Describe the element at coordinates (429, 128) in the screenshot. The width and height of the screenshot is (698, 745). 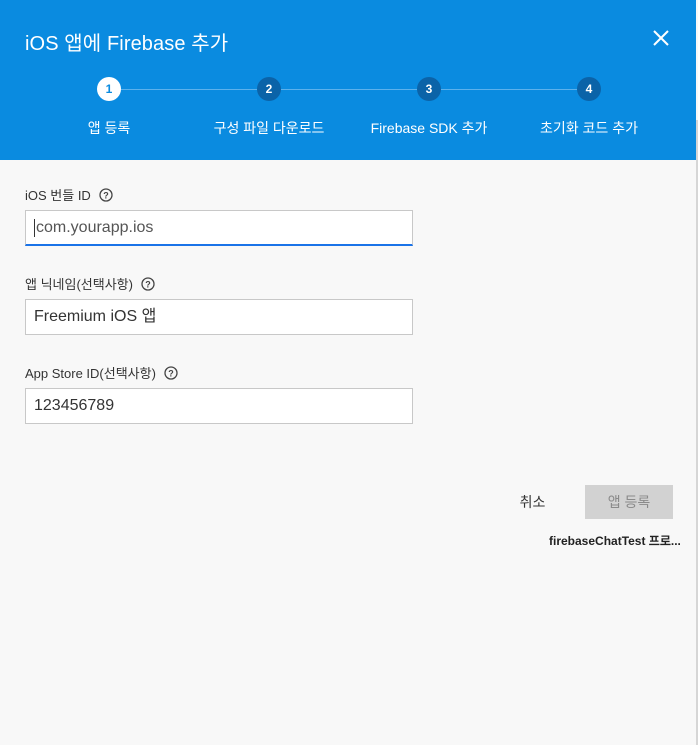
I see `step-3-label: Firebase SDK 추가` at that location.